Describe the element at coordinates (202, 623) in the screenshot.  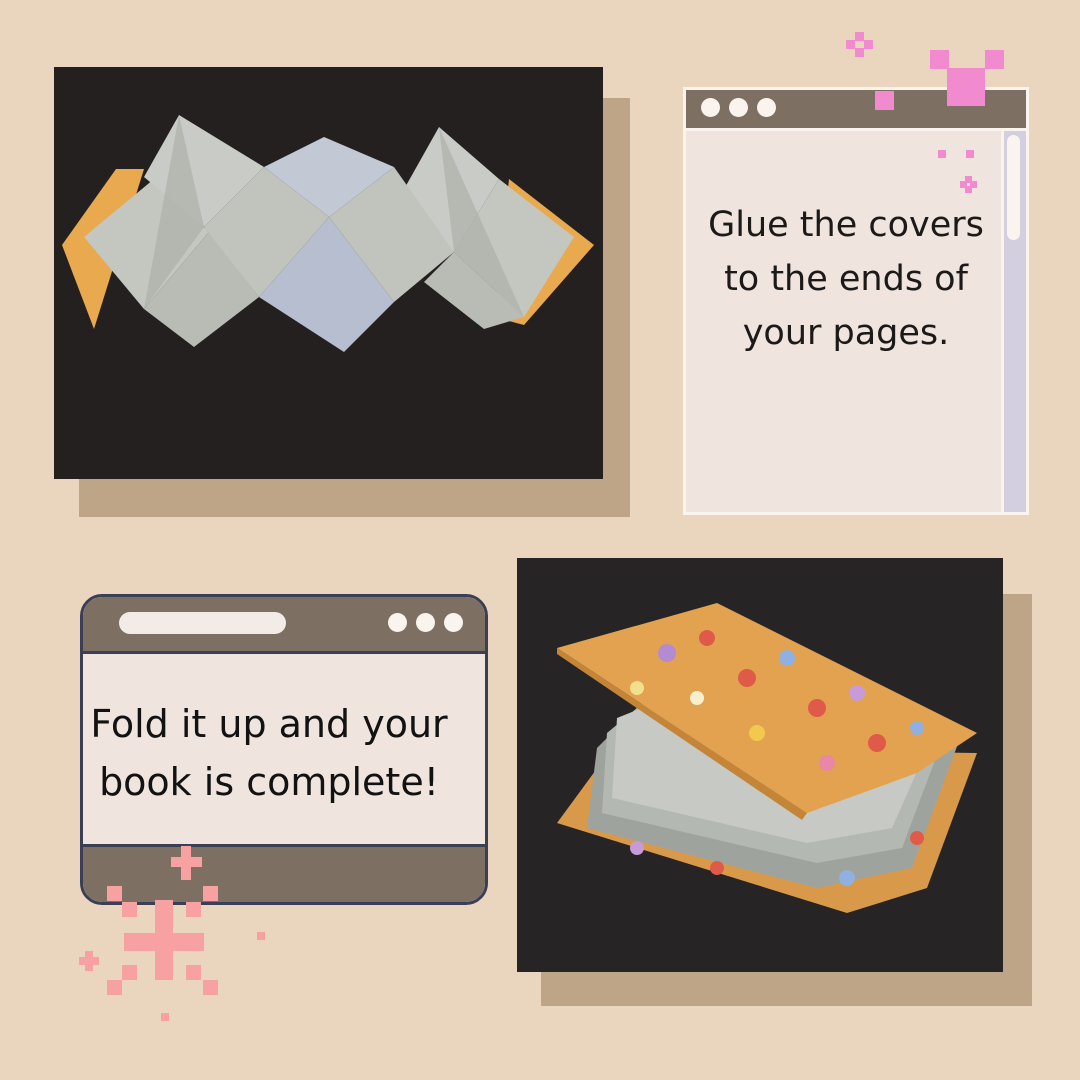
I see `address-bar` at that location.